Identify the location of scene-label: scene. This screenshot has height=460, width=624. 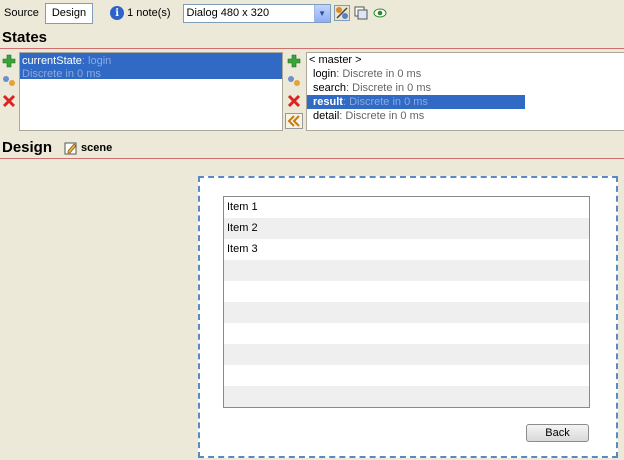
(96, 148).